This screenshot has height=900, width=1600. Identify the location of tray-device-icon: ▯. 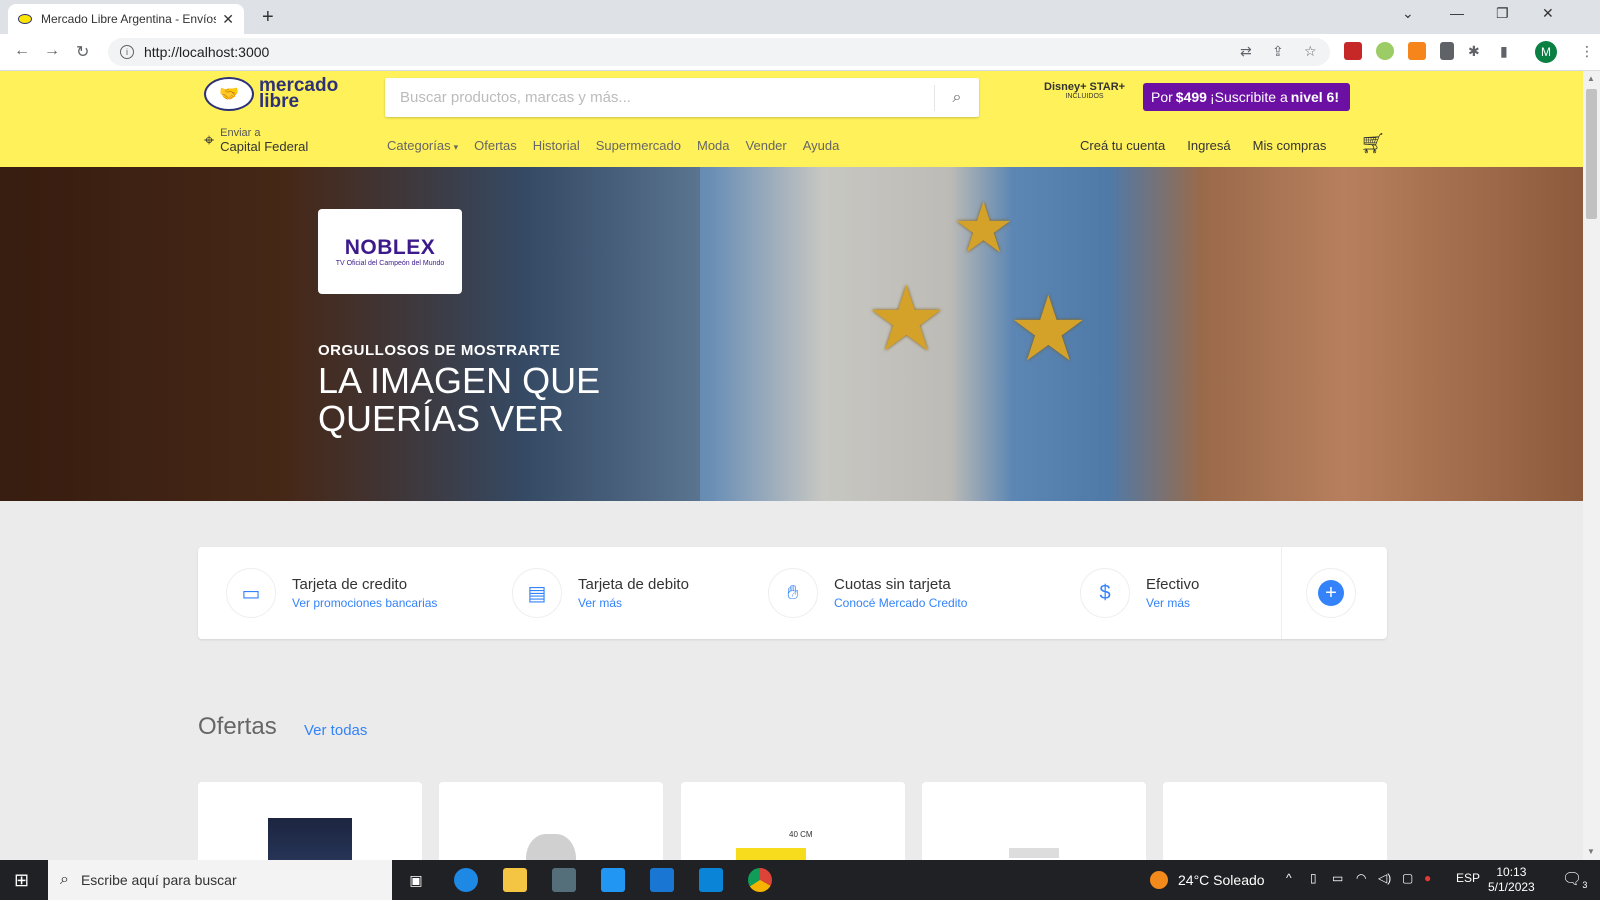
(1313, 878).